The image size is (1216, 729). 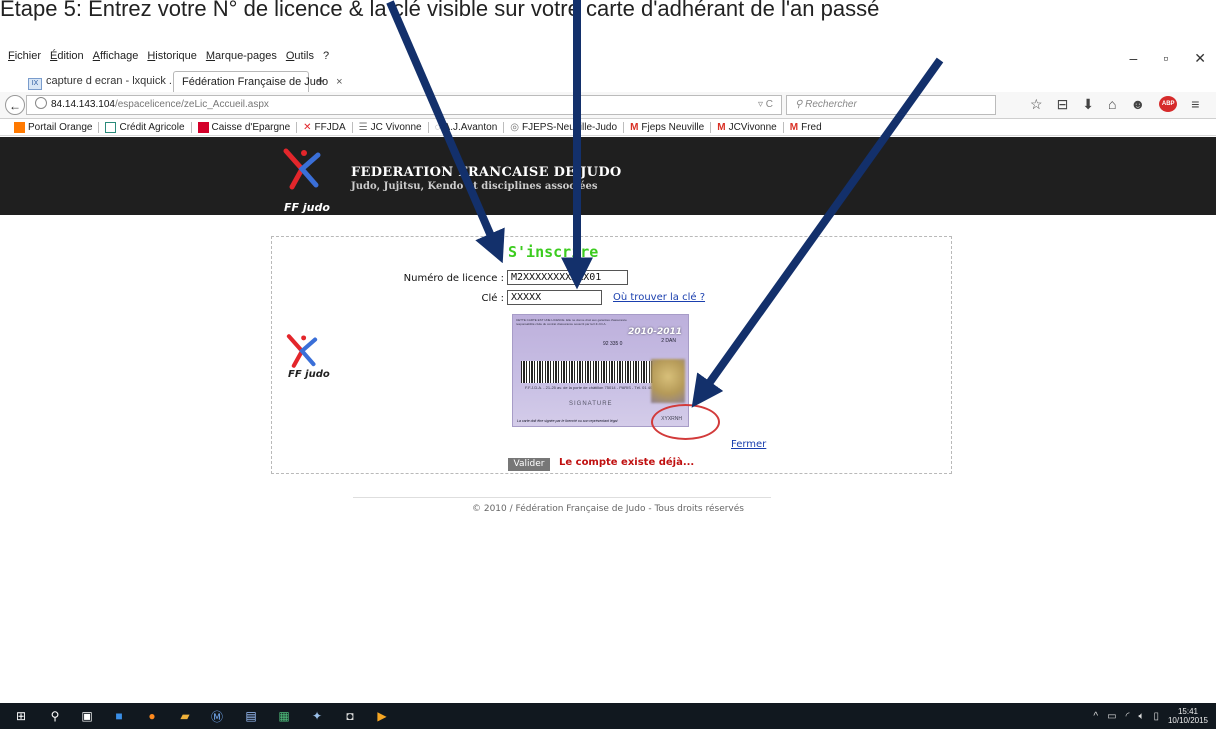 What do you see at coordinates (67, 59) in the screenshot?
I see `menu-edition: Édition` at bounding box center [67, 59].